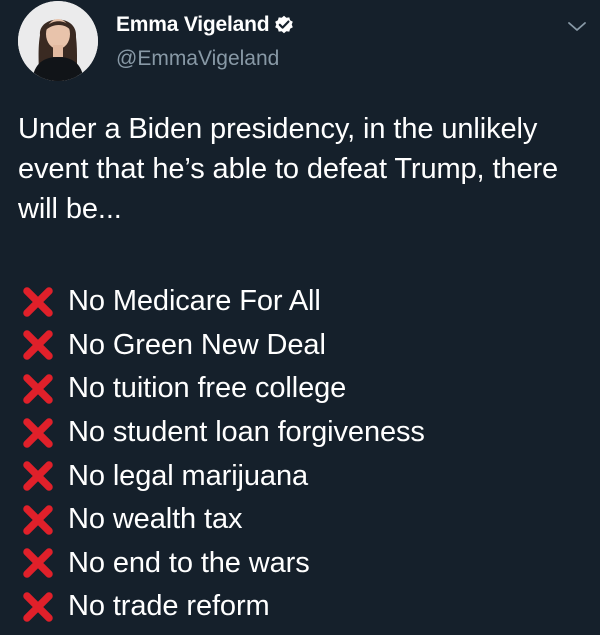  I want to click on list-item: No legal marijuana, so click(307, 476).